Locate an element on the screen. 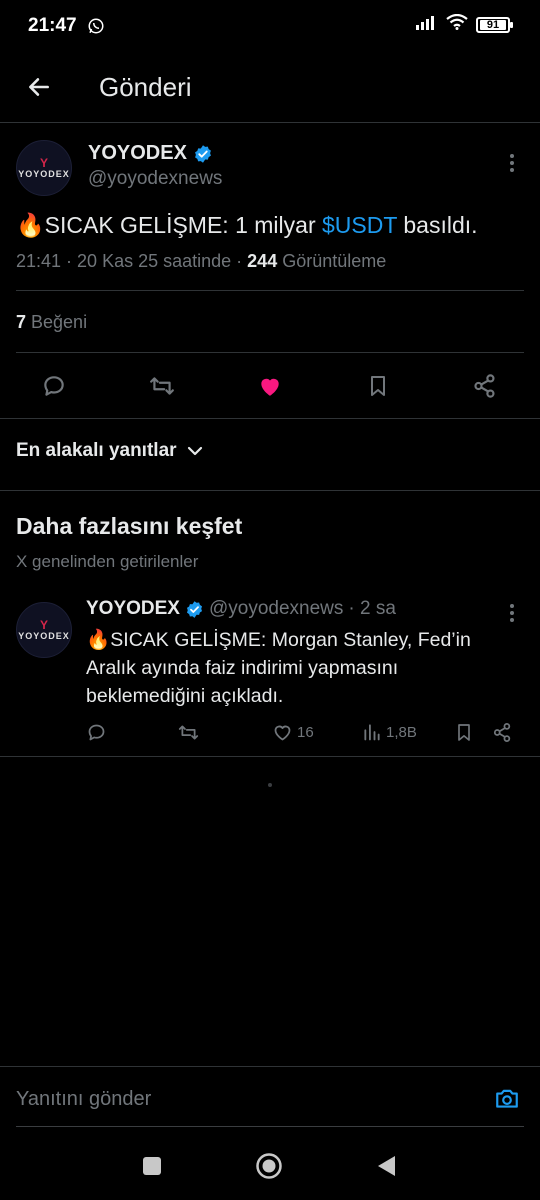  recommended-share-button is located at coordinates (502, 732).